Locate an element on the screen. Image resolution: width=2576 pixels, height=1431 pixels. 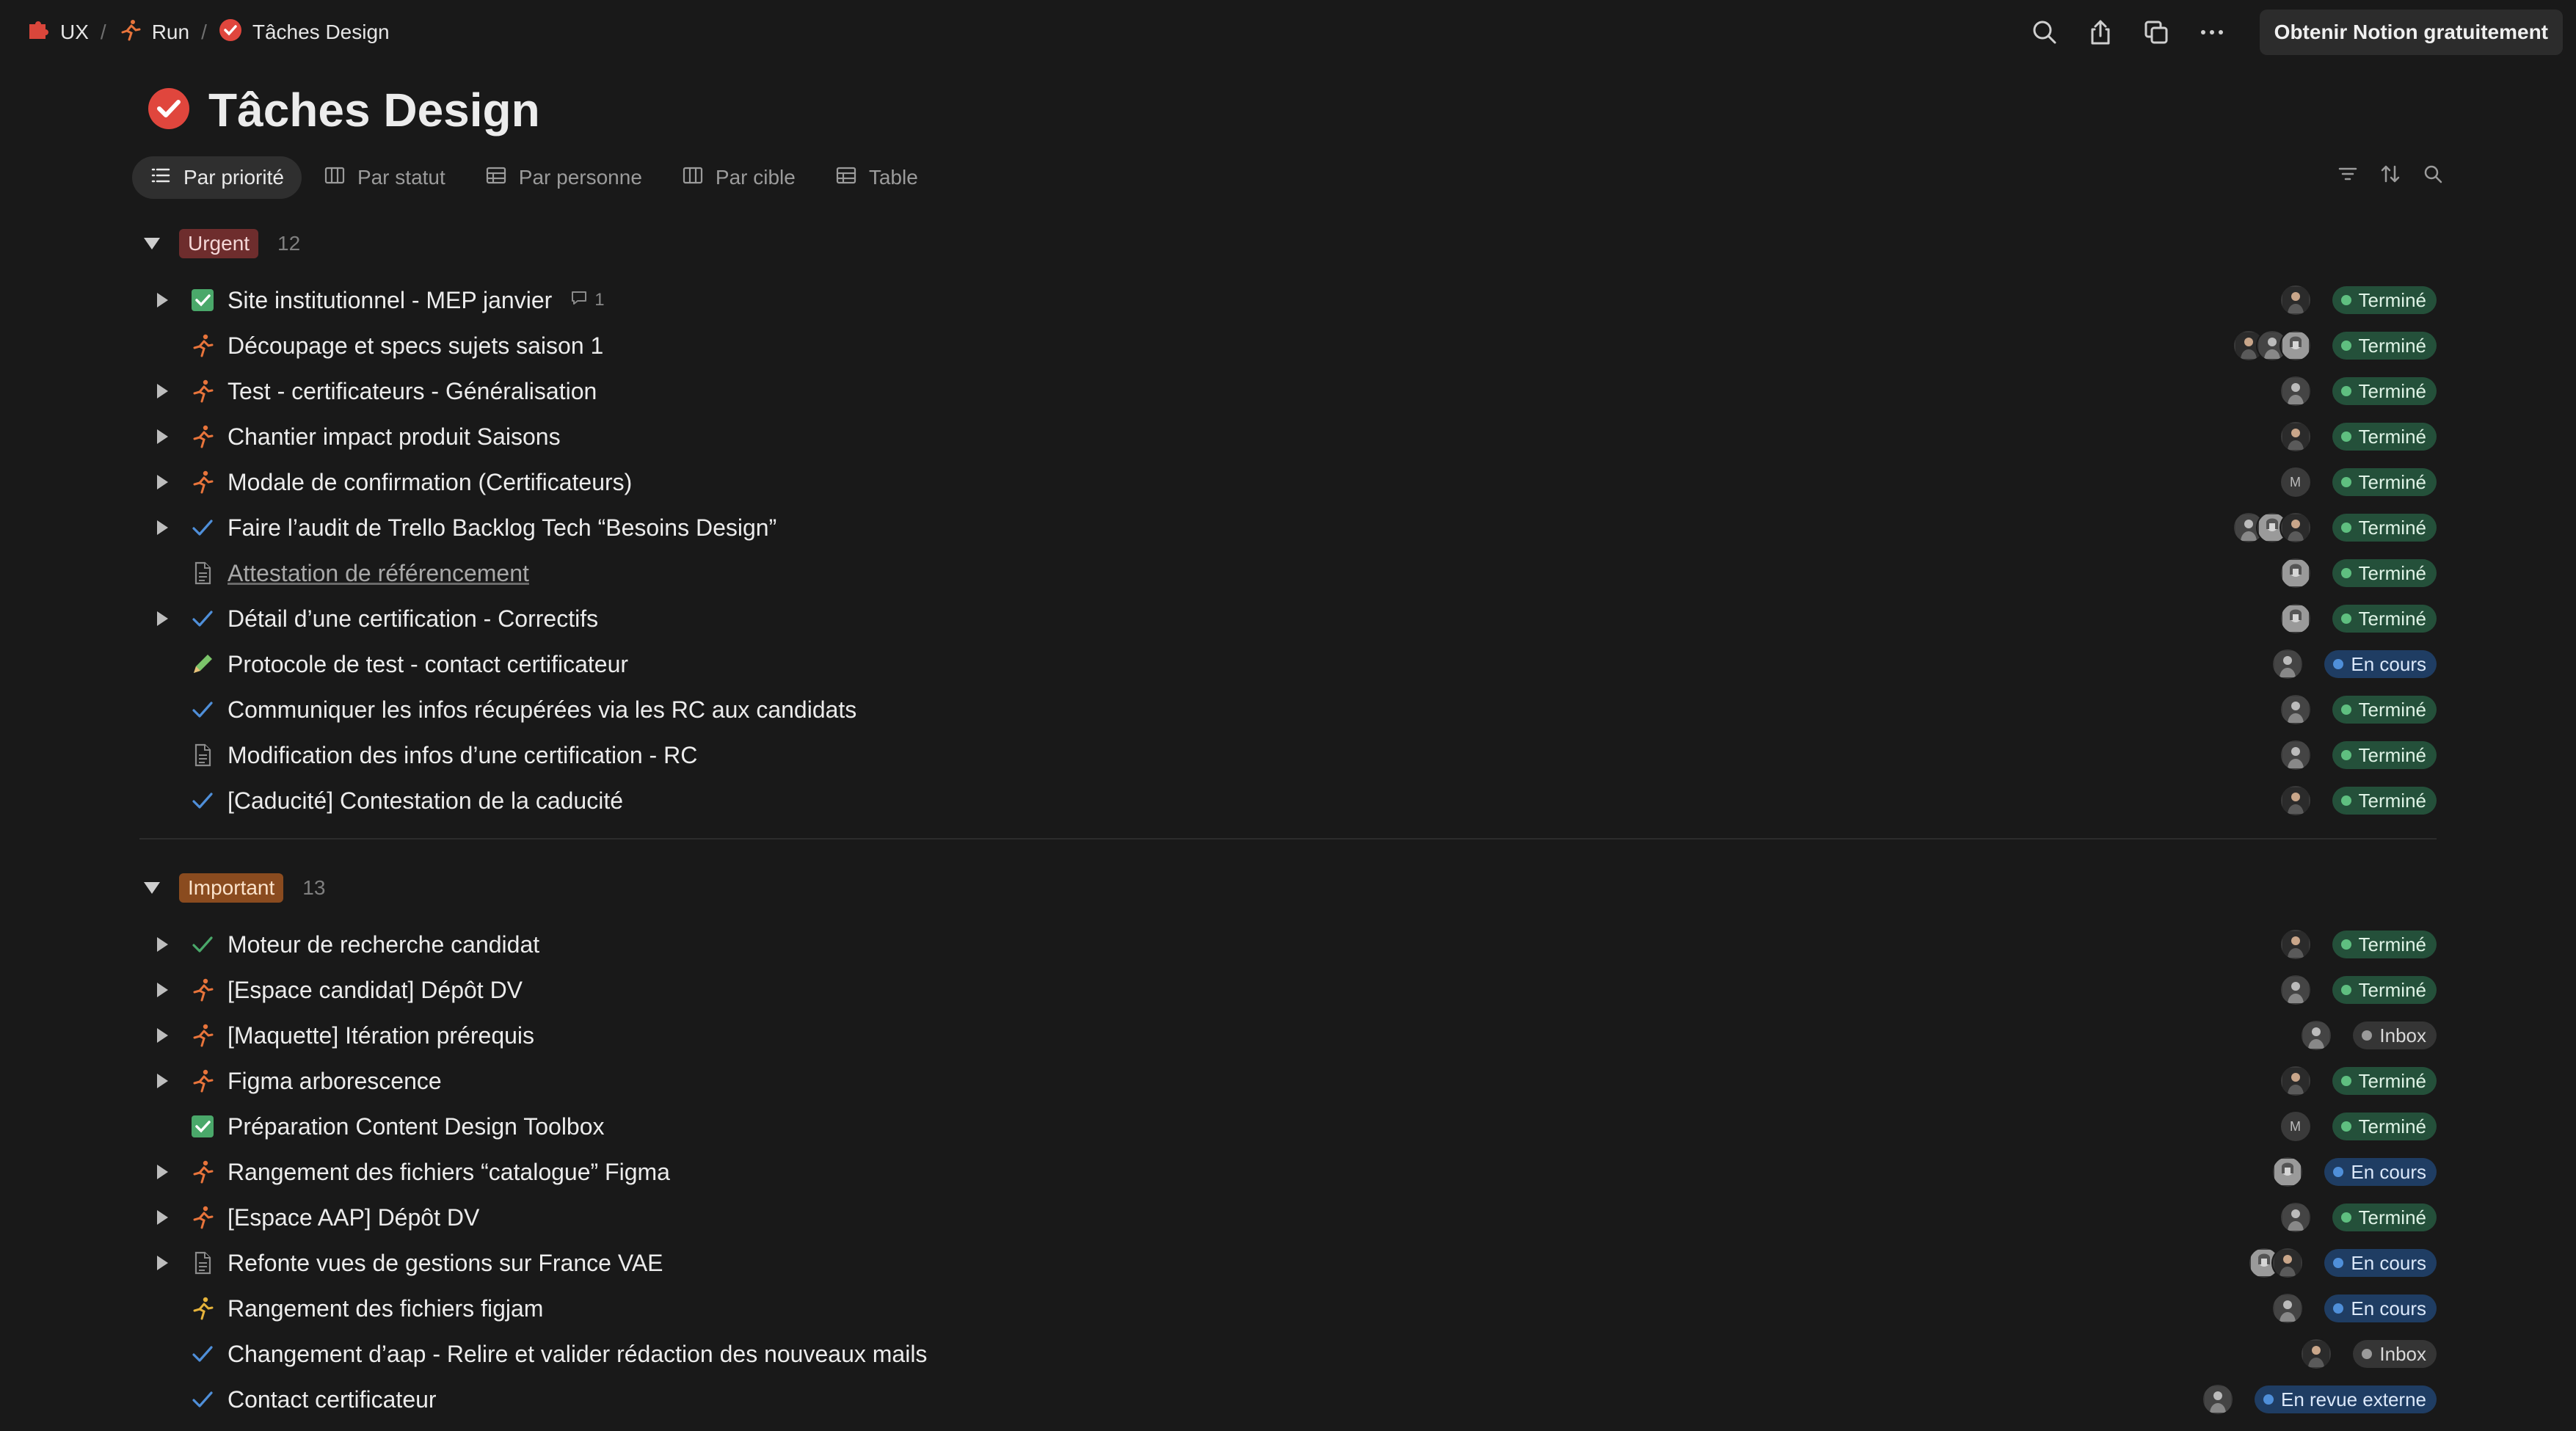
group-header-urgent: Urgent 12 is located at coordinates (222, 244).